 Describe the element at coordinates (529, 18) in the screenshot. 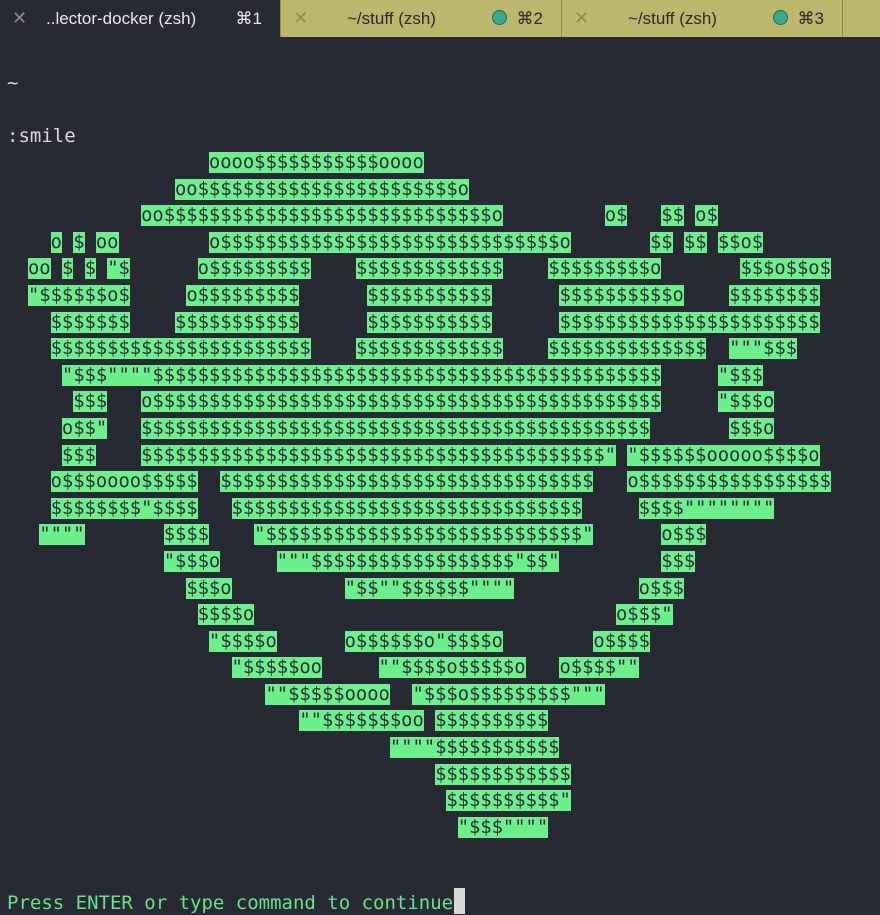

I see `tab-shortcut: ⌘2` at that location.